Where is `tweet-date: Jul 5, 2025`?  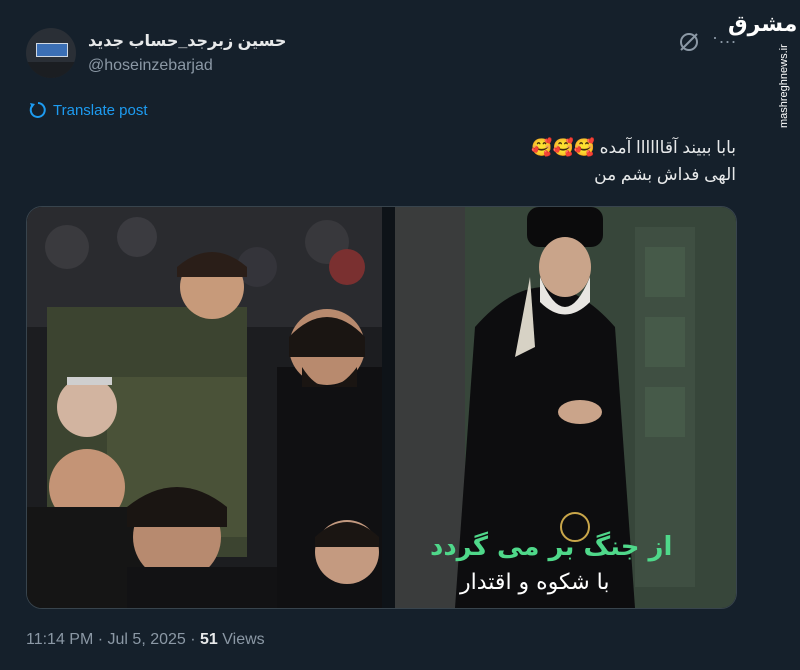 tweet-date: Jul 5, 2025 is located at coordinates (147, 639).